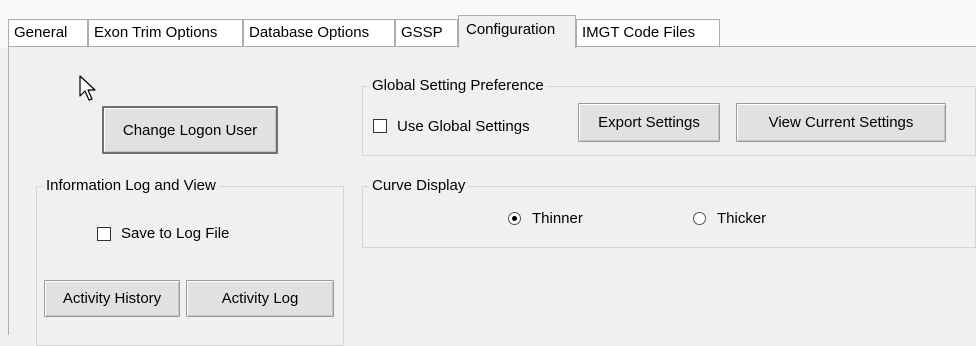 Image resolution: width=976 pixels, height=346 pixels. Describe the element at coordinates (426, 32) in the screenshot. I see `tab-gssp: GSSP` at that location.